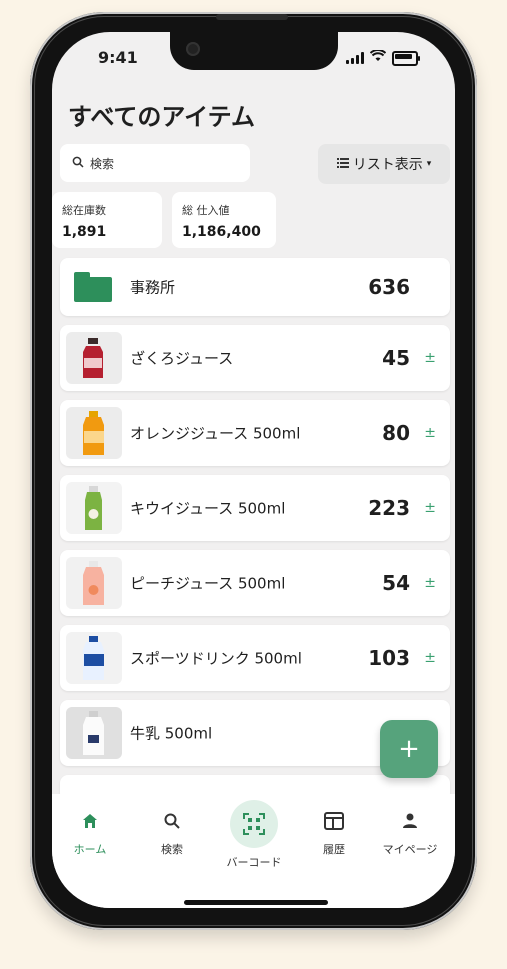 The height and width of the screenshot is (969, 507). Describe the element at coordinates (334, 849) in the screenshot. I see `tab-label: 履歴` at that location.